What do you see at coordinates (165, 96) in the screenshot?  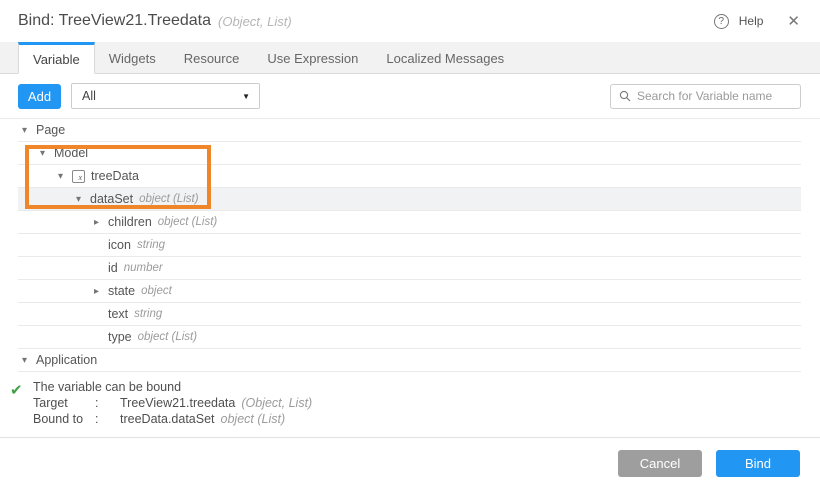 I see `variable-filter-dropdown: All ▼` at bounding box center [165, 96].